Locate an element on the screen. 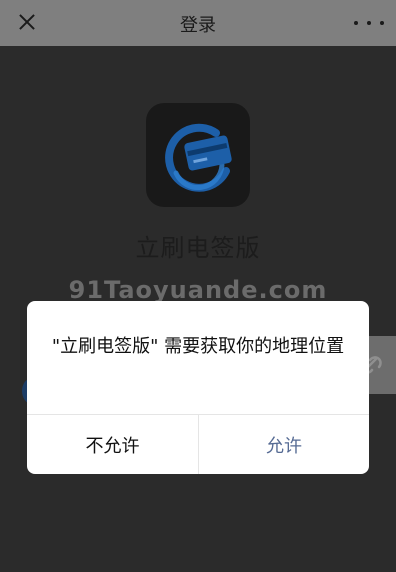 This screenshot has height=572, width=396. top-navigation-bar: 登录 is located at coordinates (198, 23).